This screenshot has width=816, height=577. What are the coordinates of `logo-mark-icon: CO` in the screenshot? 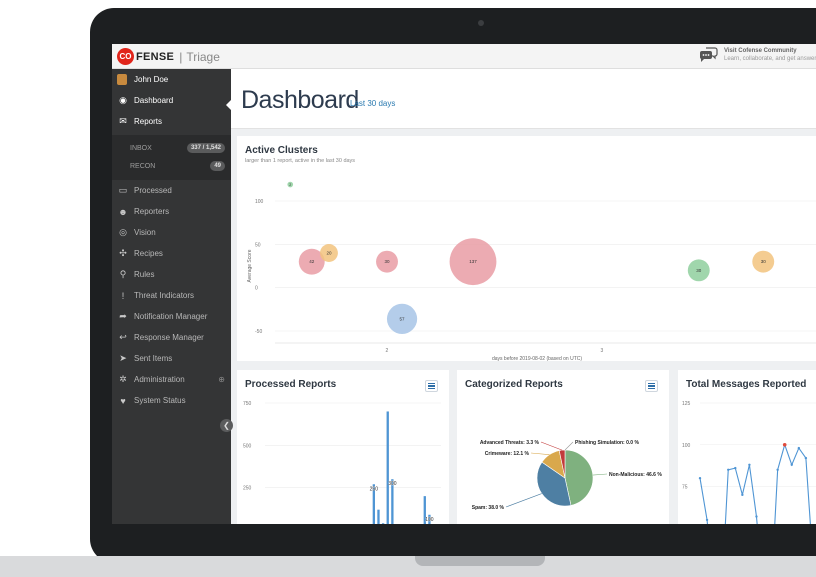 It's located at (125, 56).